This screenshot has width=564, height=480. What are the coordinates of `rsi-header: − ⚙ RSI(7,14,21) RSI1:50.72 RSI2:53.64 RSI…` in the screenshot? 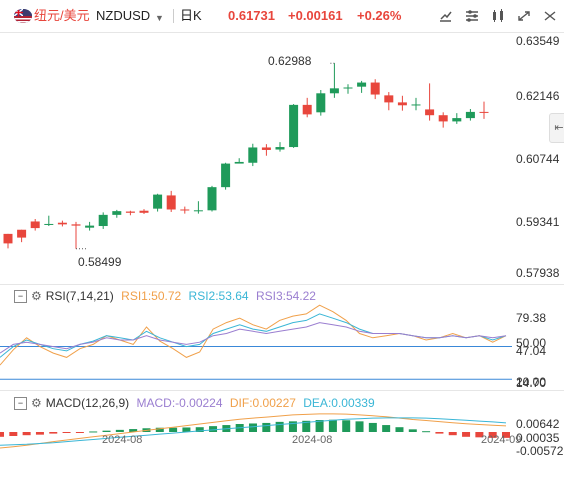 It's located at (167, 296).